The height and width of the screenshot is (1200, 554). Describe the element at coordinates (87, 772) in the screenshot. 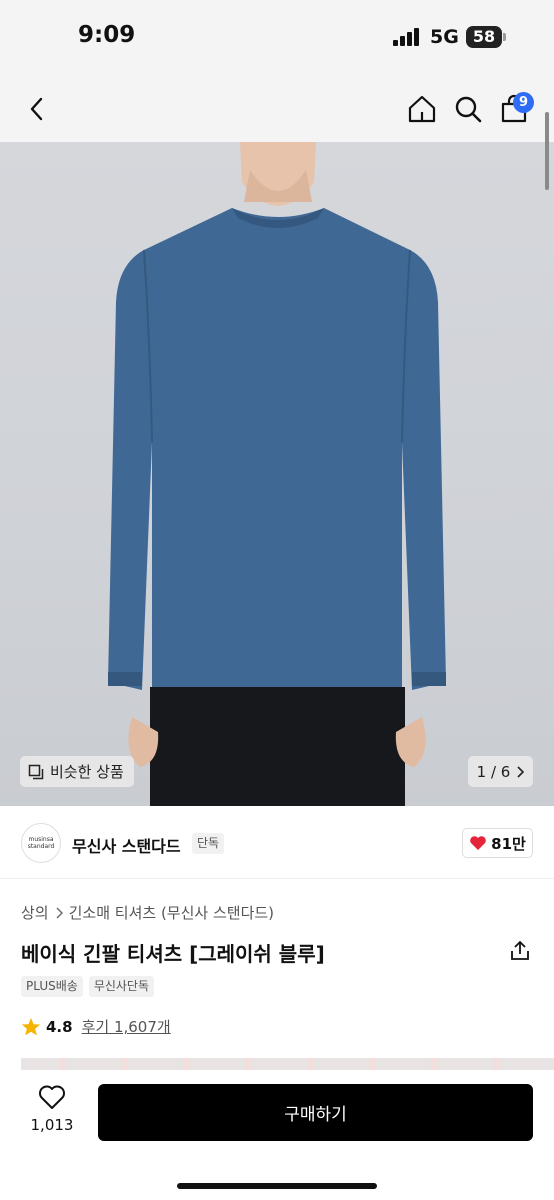

I see `similar-products-label: 비슷한 상품` at that location.